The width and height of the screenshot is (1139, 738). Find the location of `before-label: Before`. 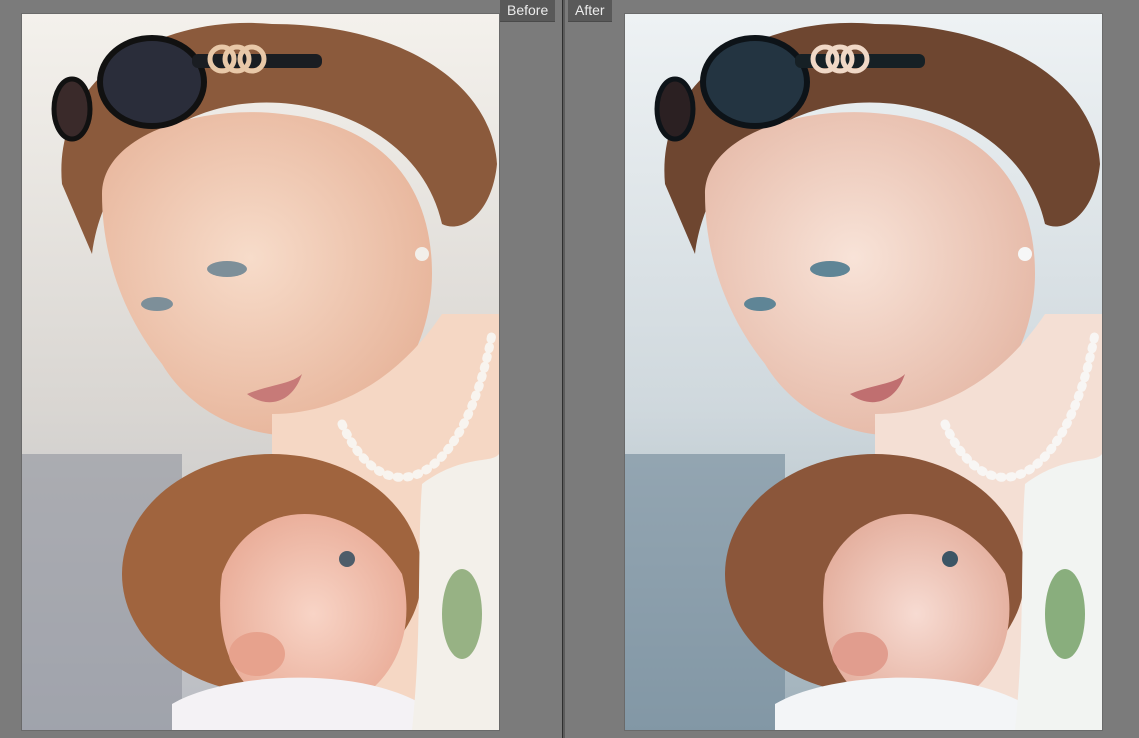

before-label: Before is located at coordinates (528, 11).